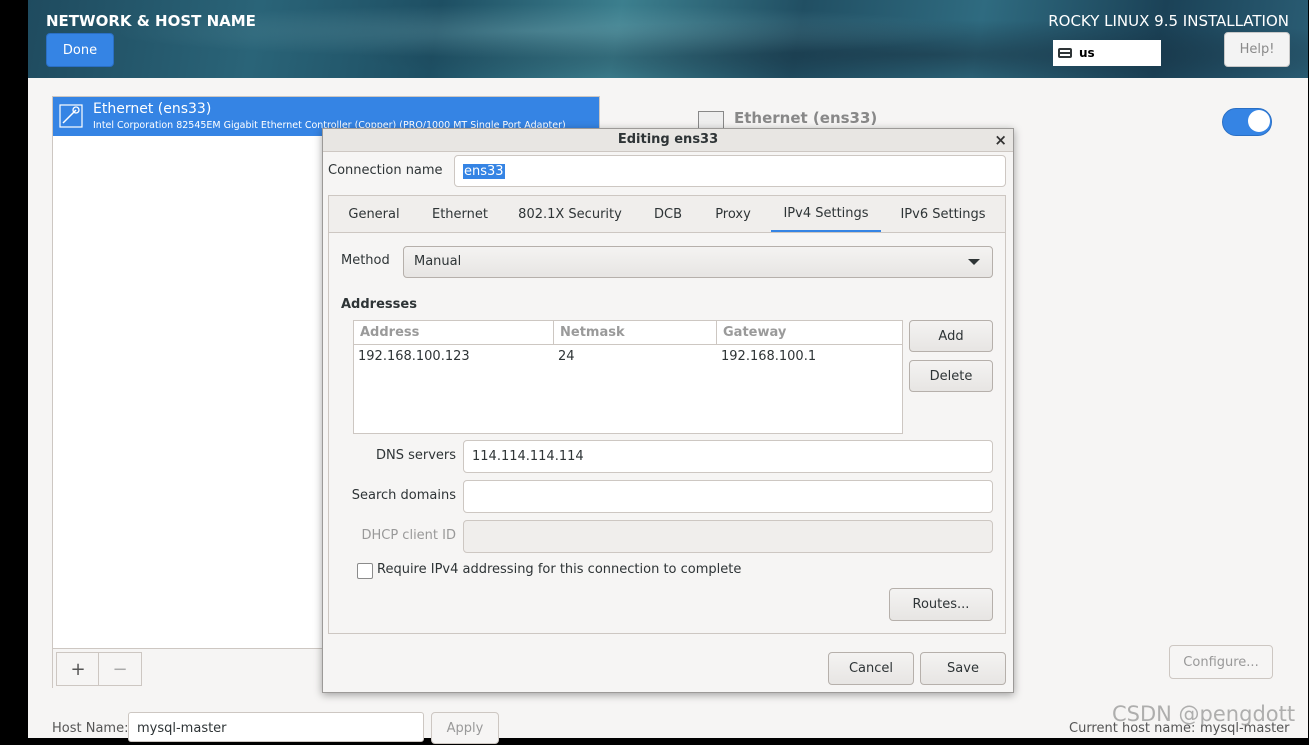  Describe the element at coordinates (728, 536) in the screenshot. I see `dhcp-client-id-input` at that location.